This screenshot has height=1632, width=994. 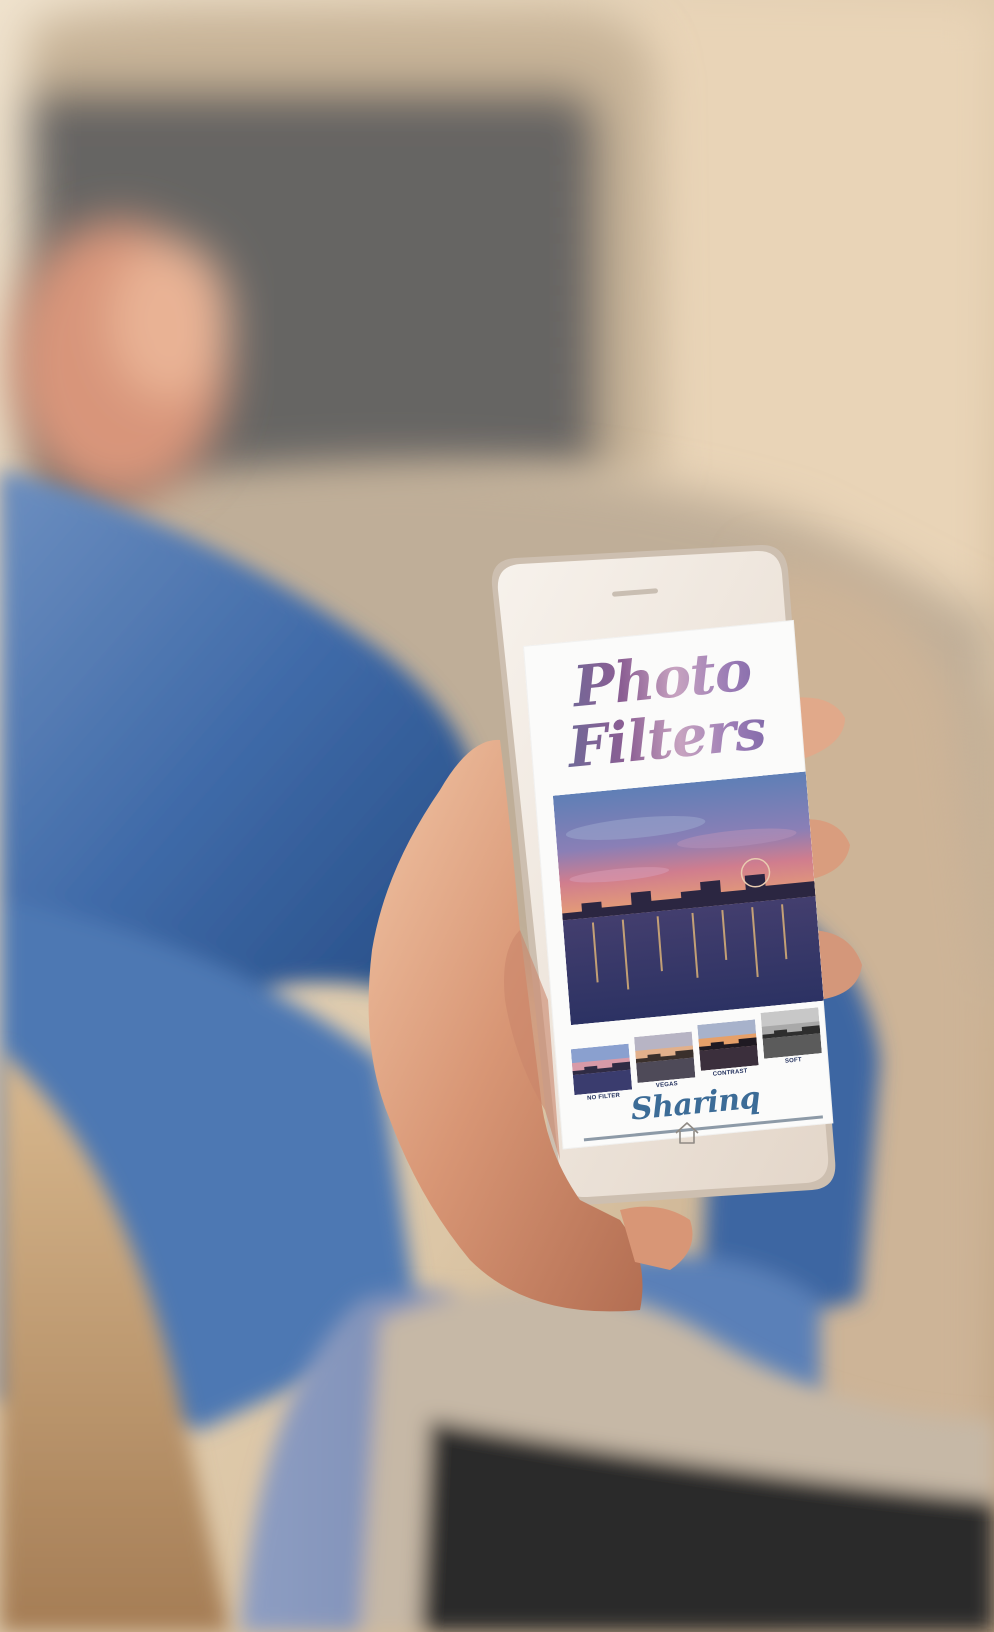 What do you see at coordinates (687, 1133) in the screenshot?
I see `home-icon` at bounding box center [687, 1133].